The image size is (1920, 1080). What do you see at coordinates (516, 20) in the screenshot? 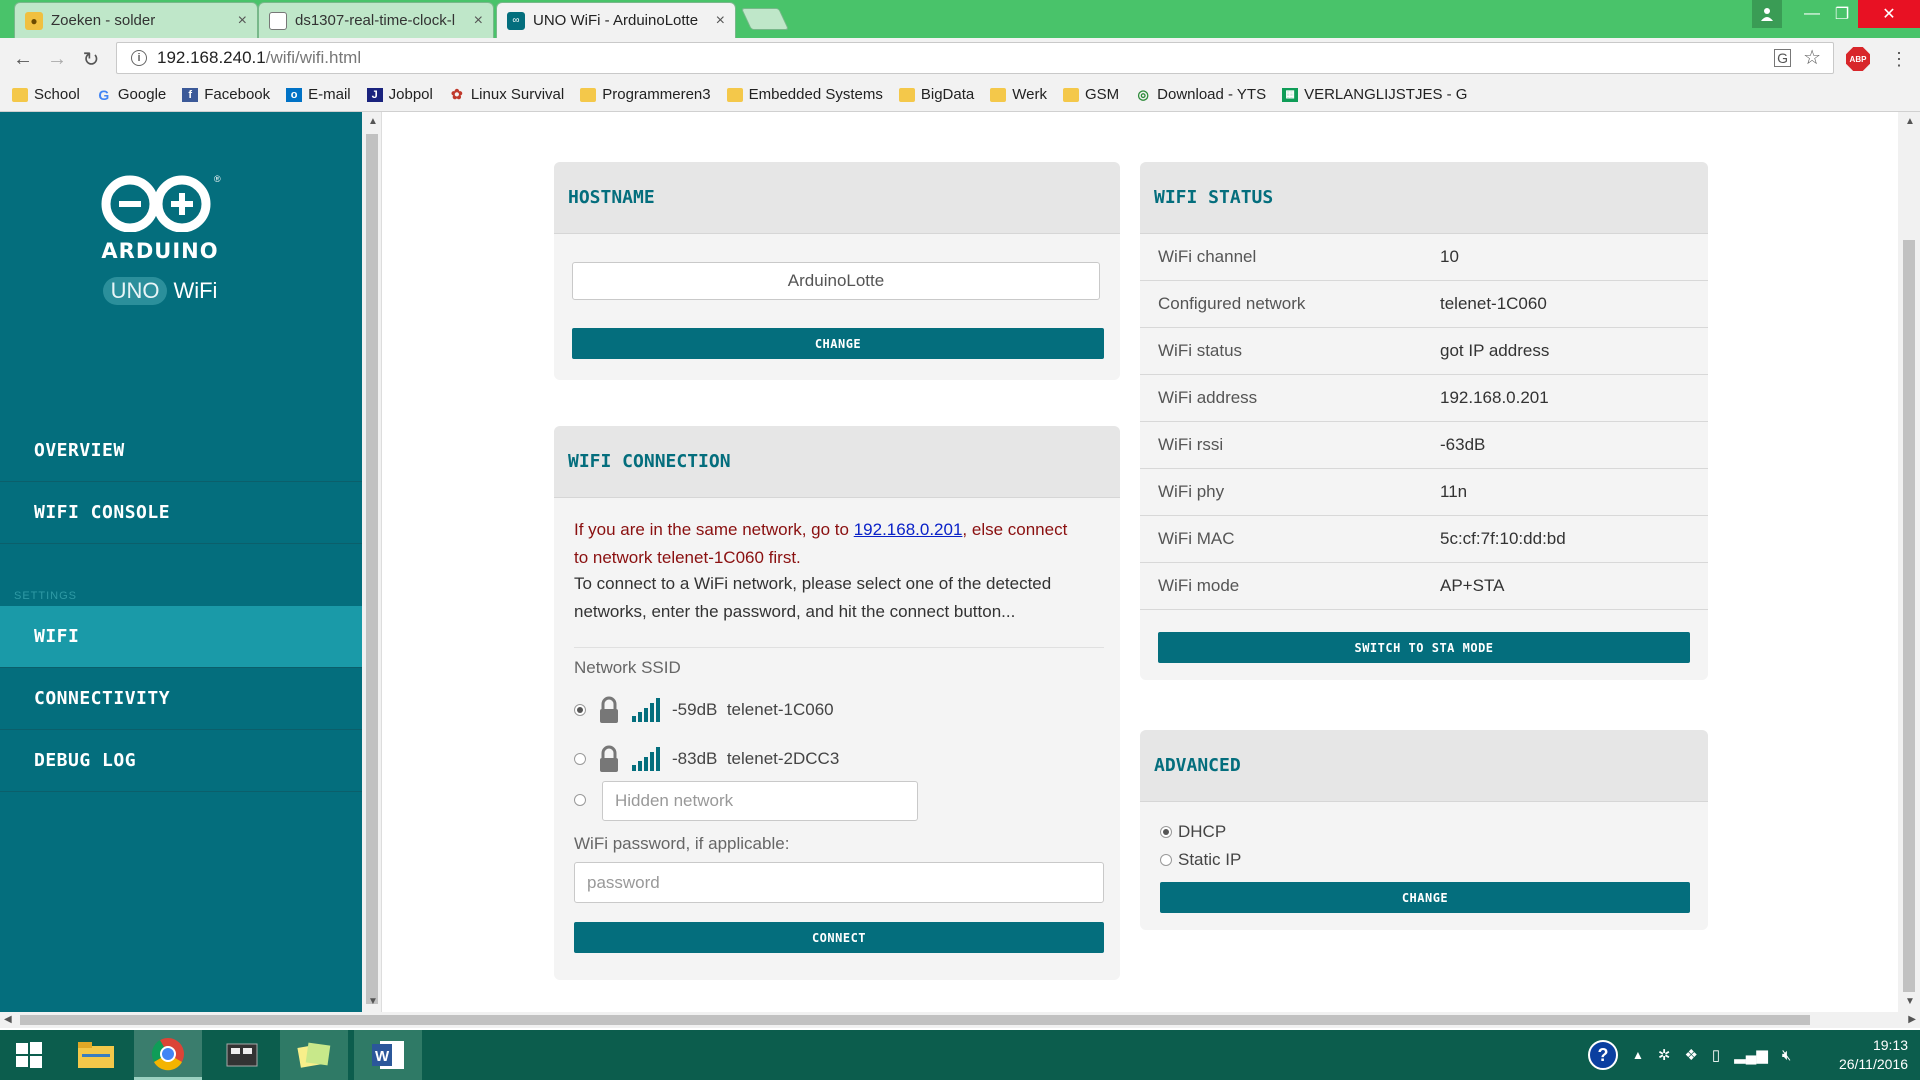
I see `arduino-favicon-icon: ∞` at bounding box center [516, 20].